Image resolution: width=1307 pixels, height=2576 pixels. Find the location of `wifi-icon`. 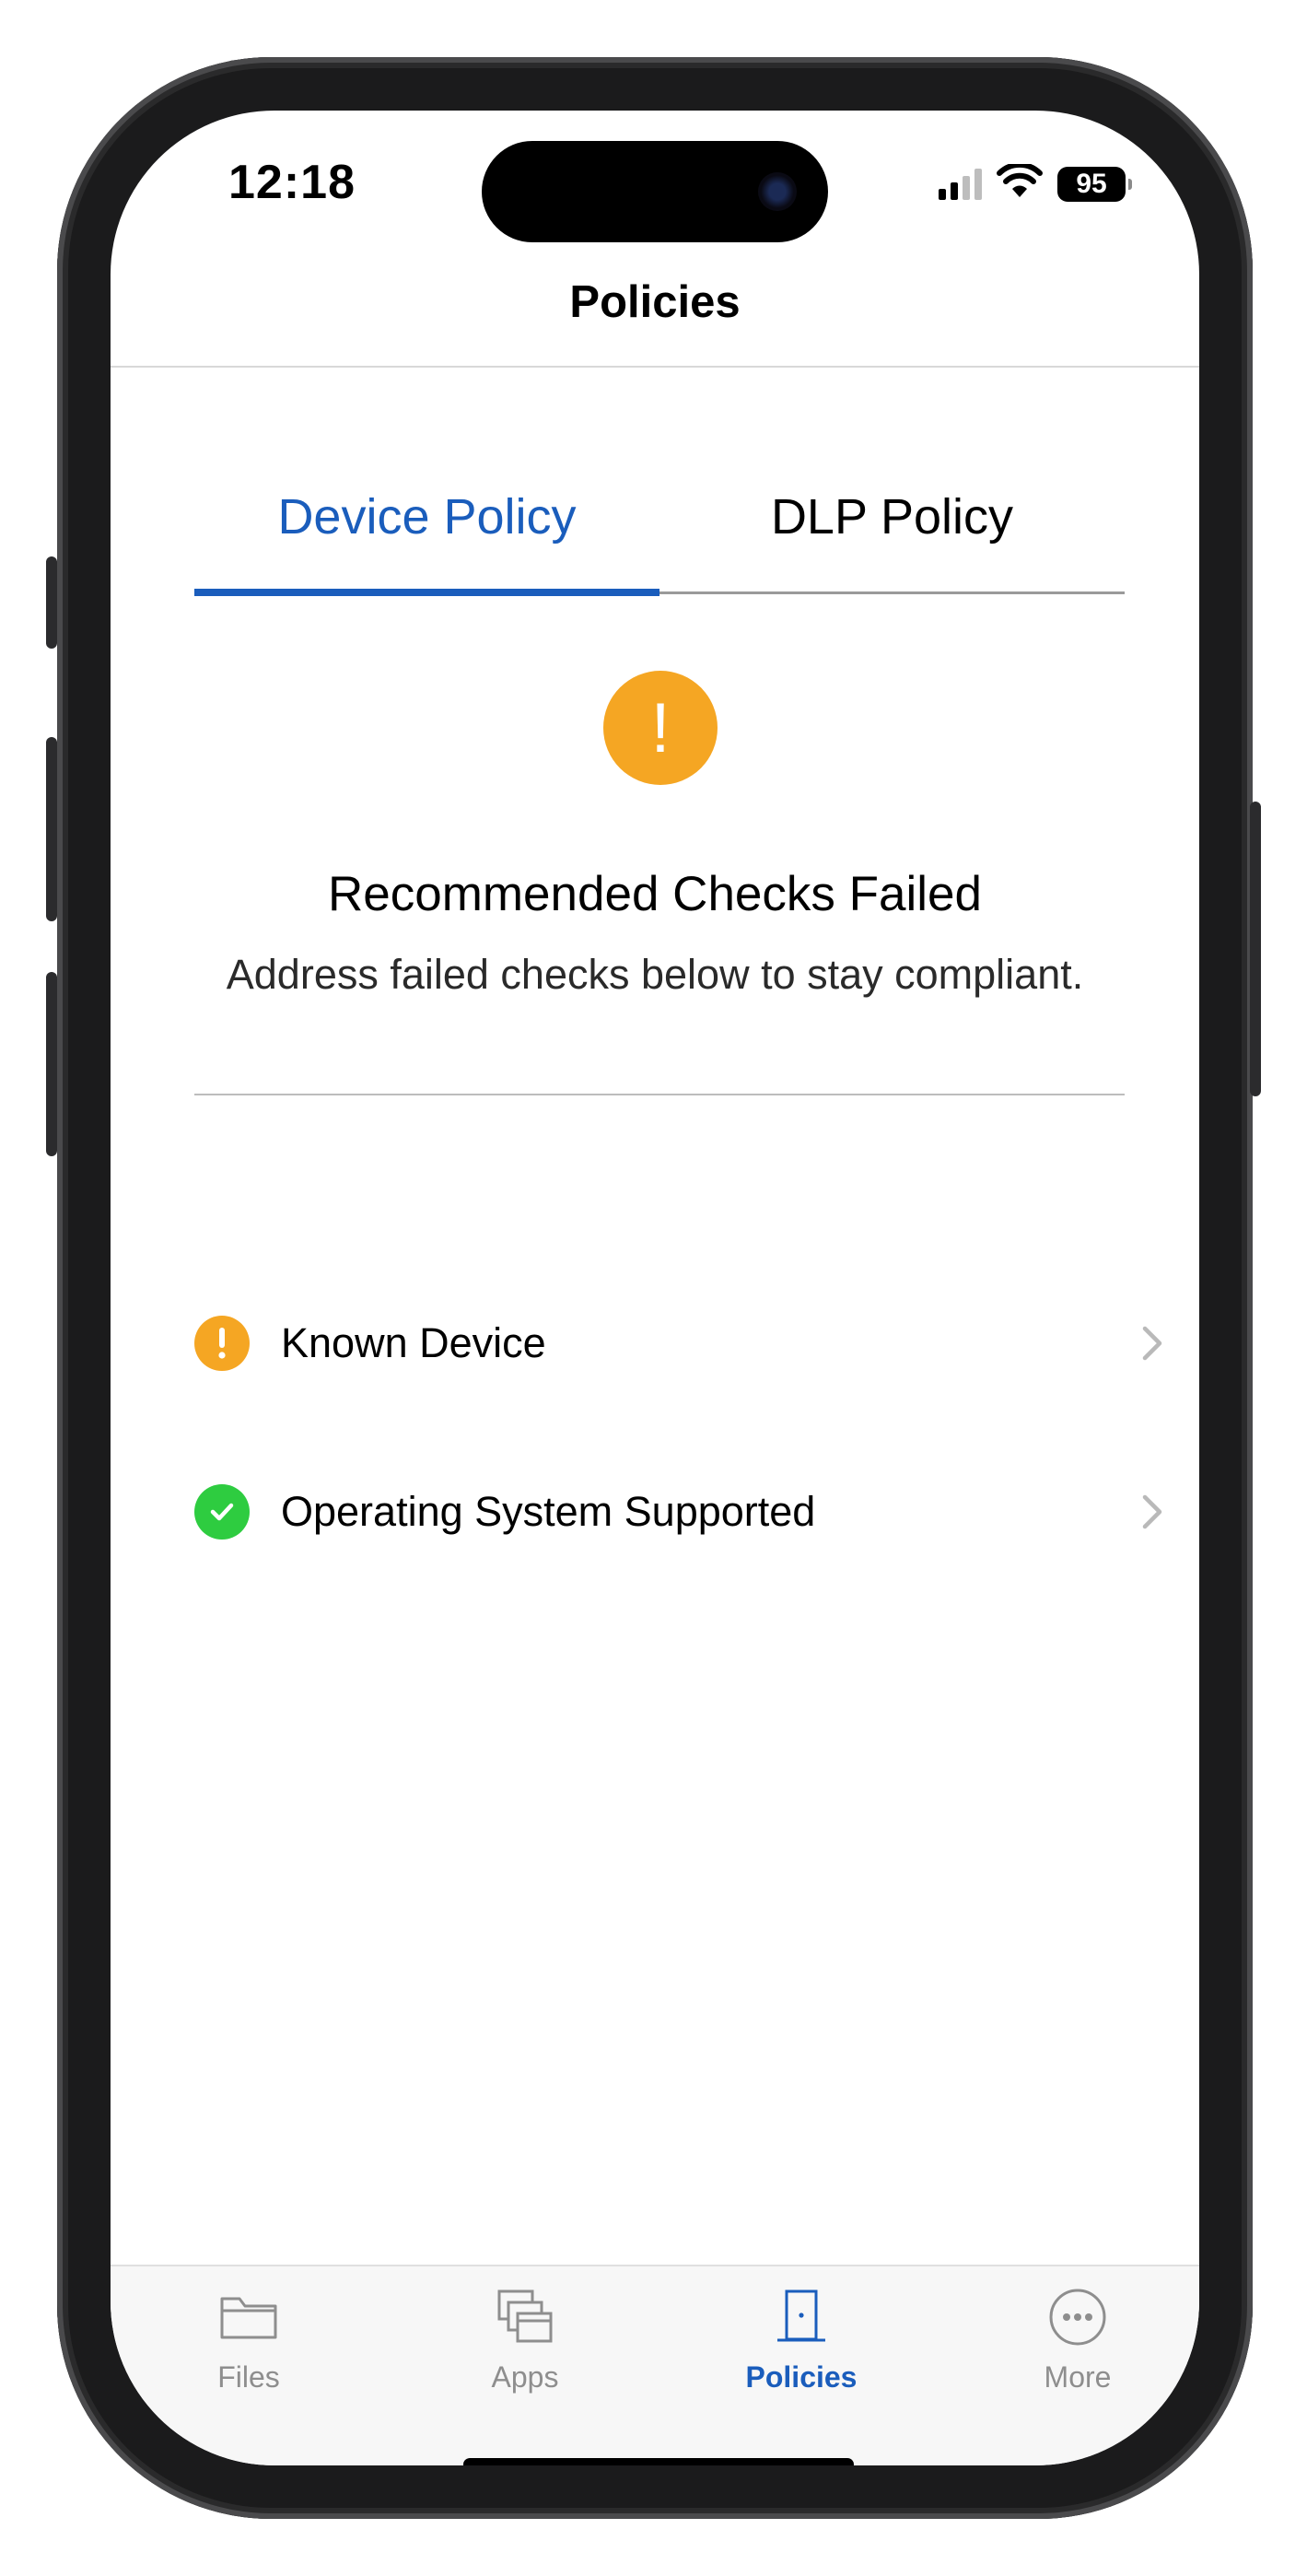

wifi-icon is located at coordinates (1020, 182).